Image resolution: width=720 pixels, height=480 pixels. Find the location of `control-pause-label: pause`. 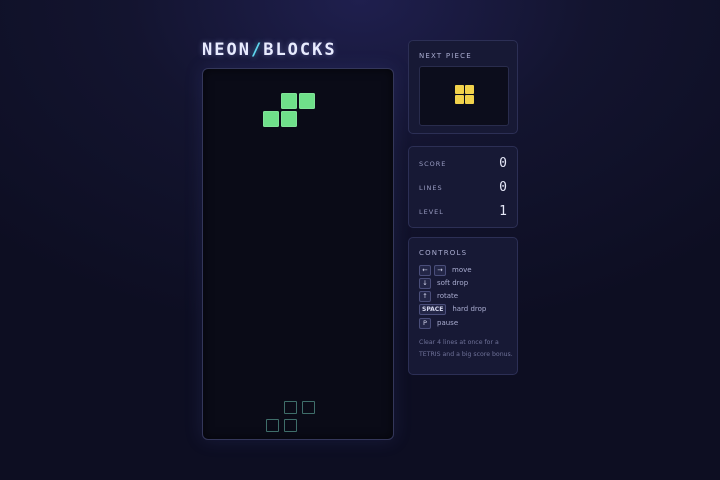

control-pause-label: pause is located at coordinates (448, 323).